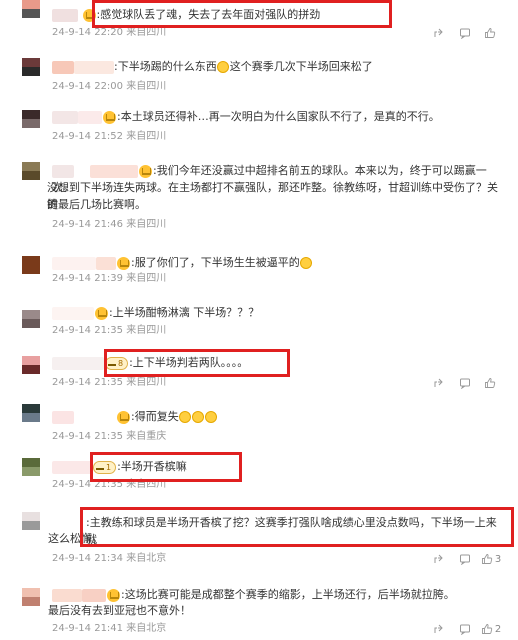 The height and width of the screenshot is (640, 518). What do you see at coordinates (155, 416) in the screenshot?
I see `comment-text: :得而复失` at bounding box center [155, 416].